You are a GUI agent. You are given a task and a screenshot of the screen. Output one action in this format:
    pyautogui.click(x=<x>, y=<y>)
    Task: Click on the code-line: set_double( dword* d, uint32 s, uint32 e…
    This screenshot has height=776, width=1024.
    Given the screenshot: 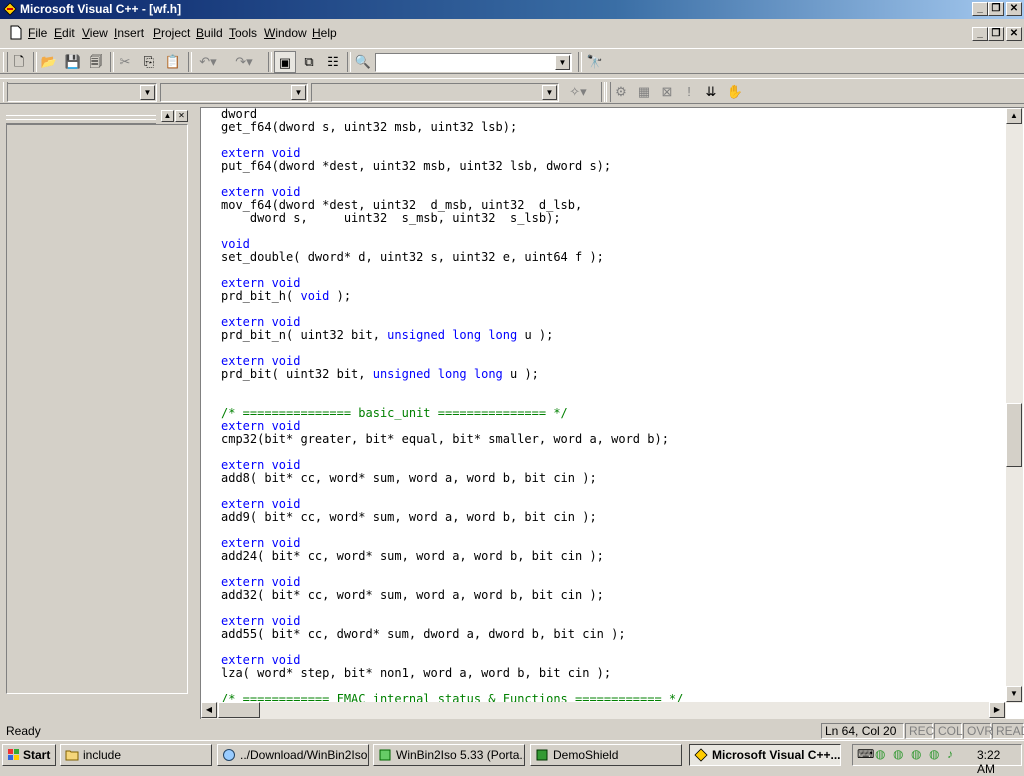 What is the action you would take?
    pyautogui.click(x=613, y=257)
    